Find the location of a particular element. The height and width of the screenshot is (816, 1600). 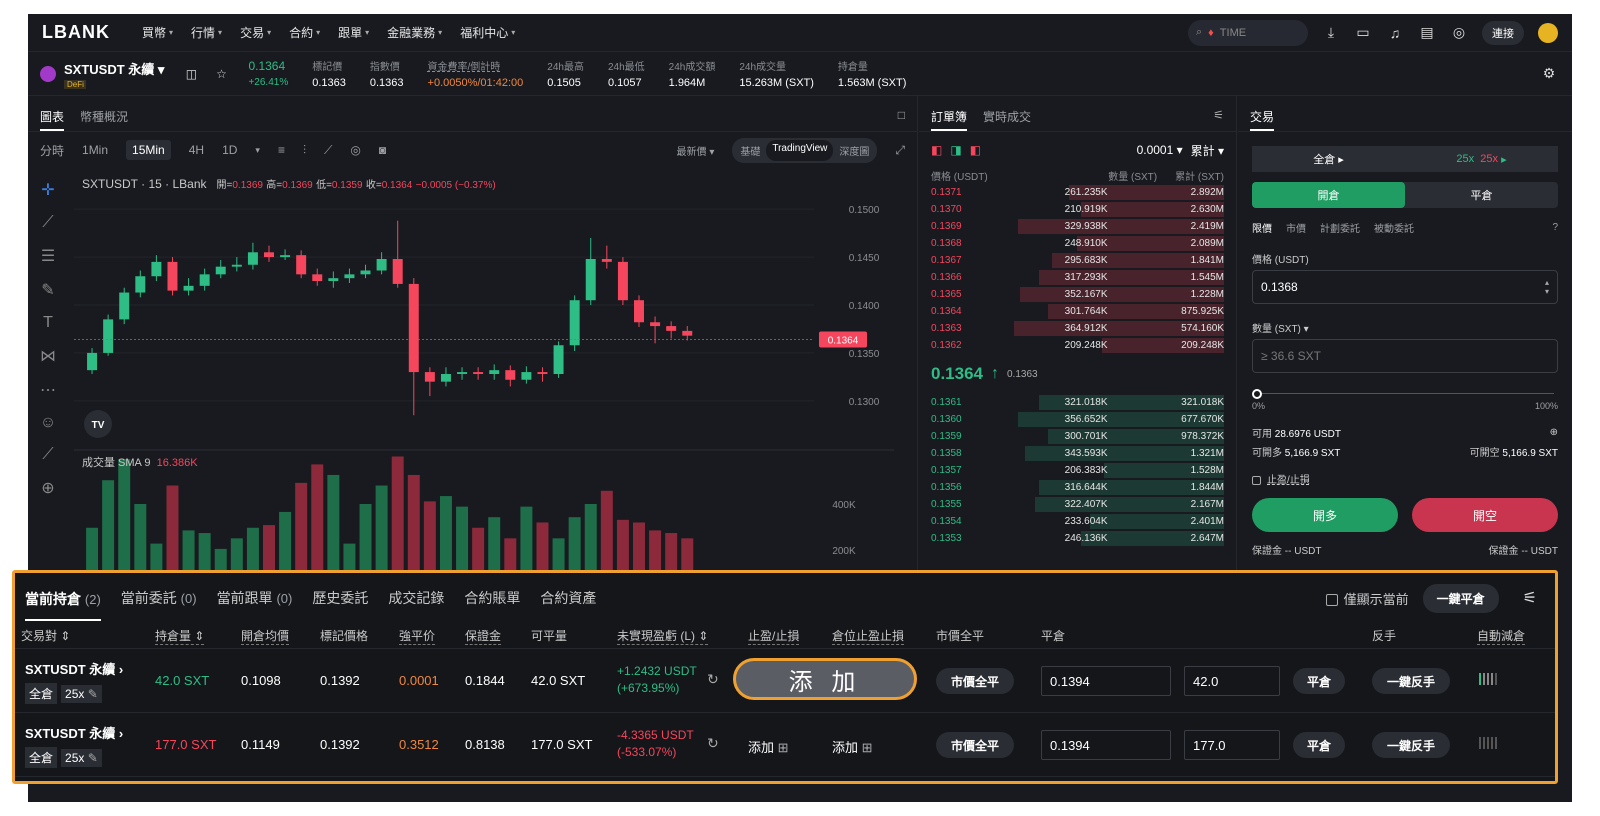

tab-chart: 圖表 is located at coordinates (52, 119).